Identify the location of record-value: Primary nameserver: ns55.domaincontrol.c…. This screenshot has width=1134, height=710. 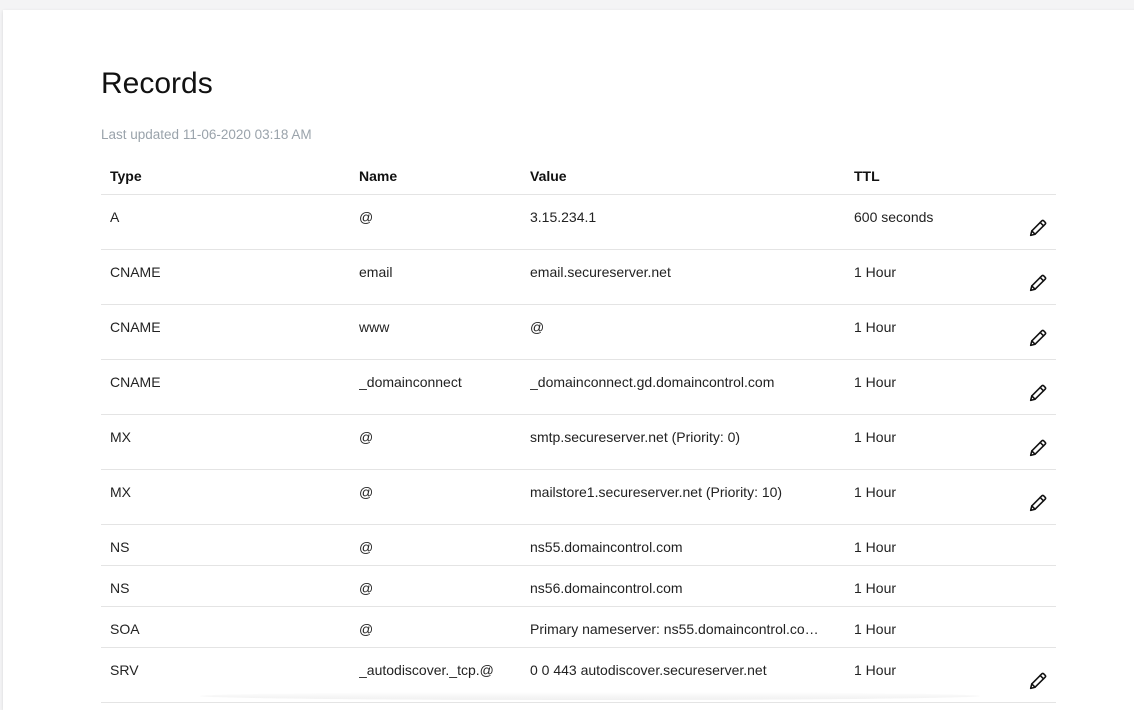
(674, 629).